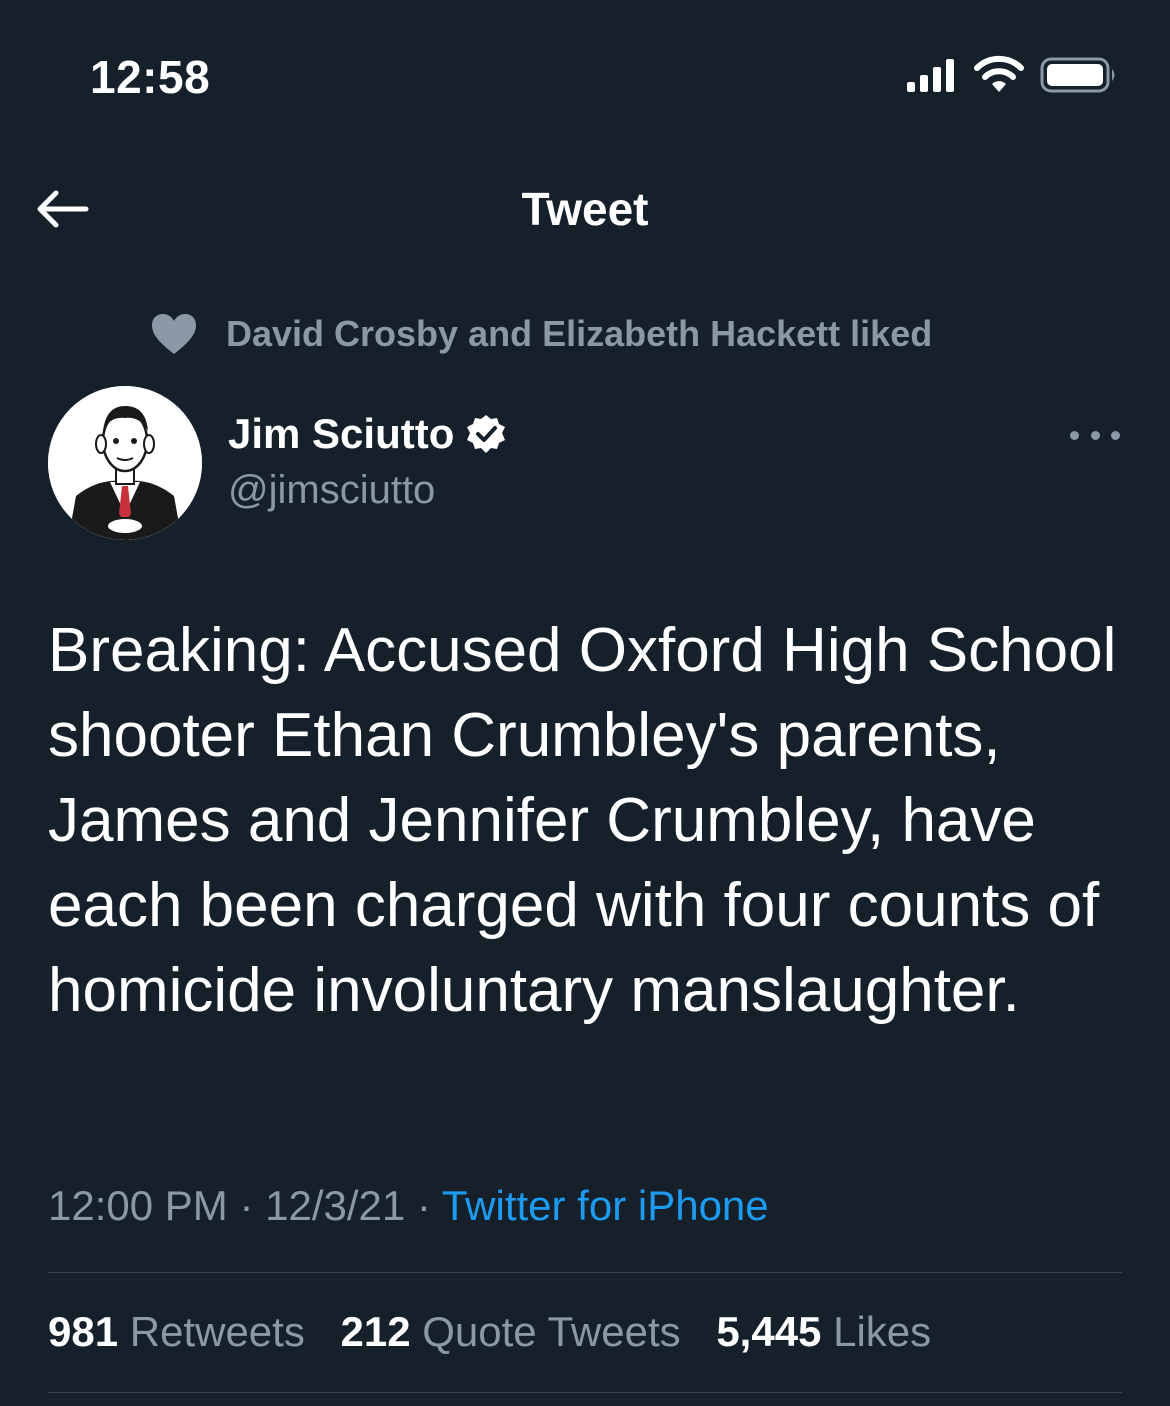 The width and height of the screenshot is (1170, 1406). What do you see at coordinates (331, 490) in the screenshot?
I see `author-handle: @jimsciutto` at bounding box center [331, 490].